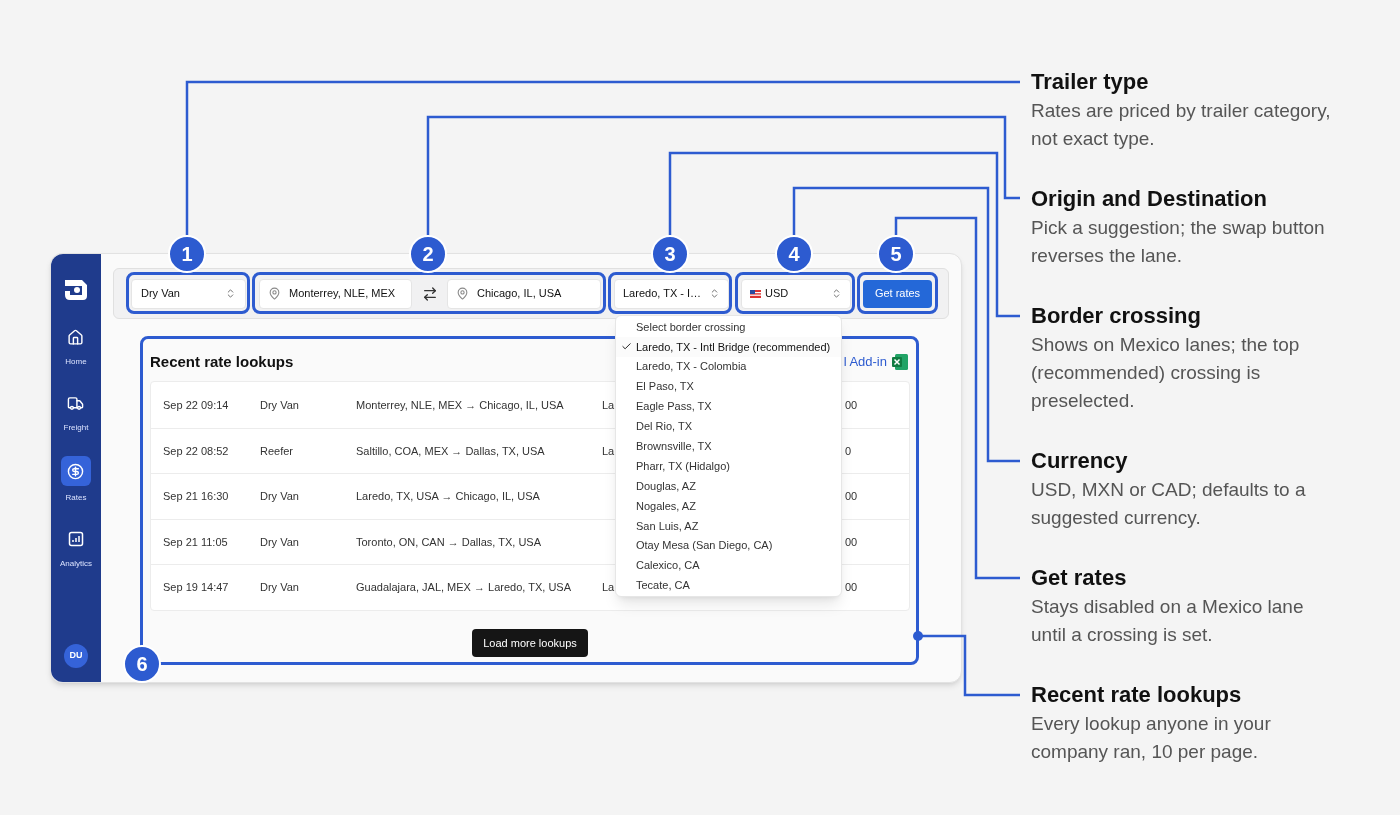 The image size is (1400, 815). What do you see at coordinates (896, 254) in the screenshot?
I see `step-number: 5` at bounding box center [896, 254].